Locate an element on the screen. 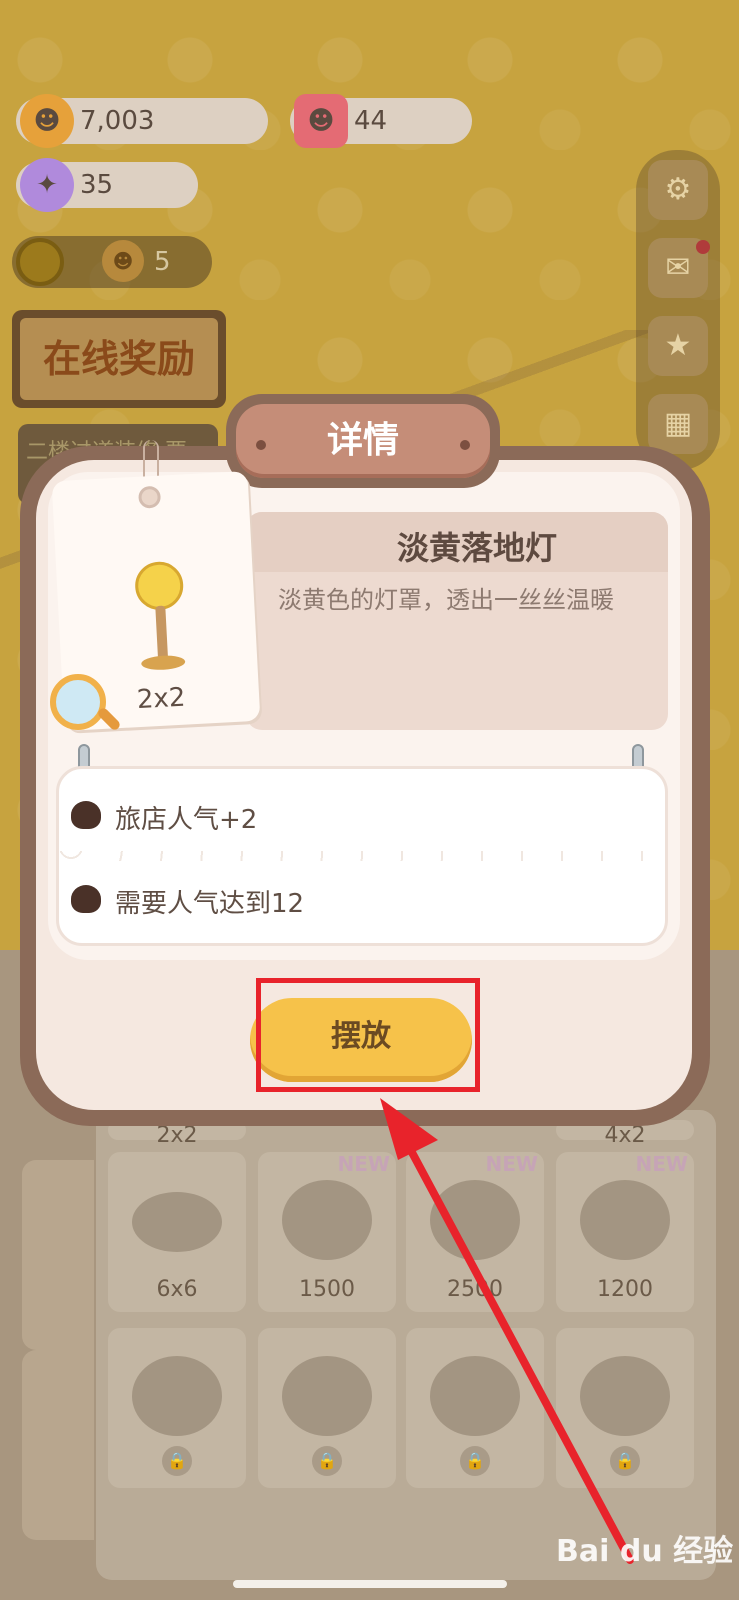 The width and height of the screenshot is (739, 1600). dumpling-image is located at coordinates (177, 1396).